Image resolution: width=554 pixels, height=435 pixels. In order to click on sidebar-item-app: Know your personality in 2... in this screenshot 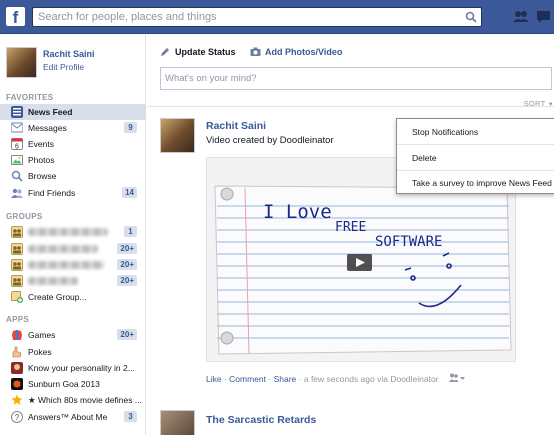, I will do `click(72, 368)`.